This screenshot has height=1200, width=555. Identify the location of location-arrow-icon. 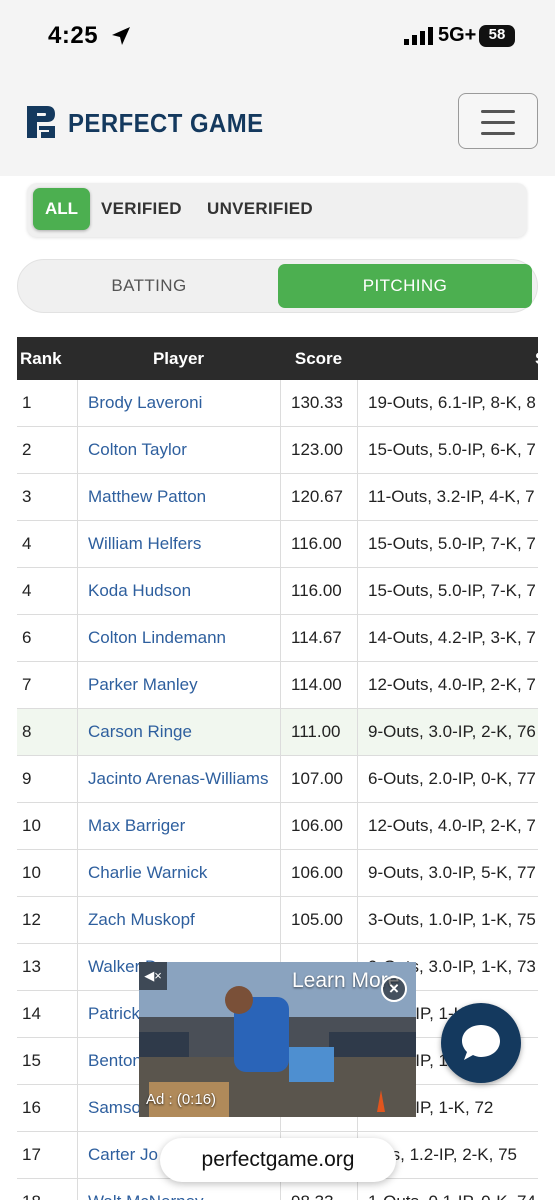
(121, 36).